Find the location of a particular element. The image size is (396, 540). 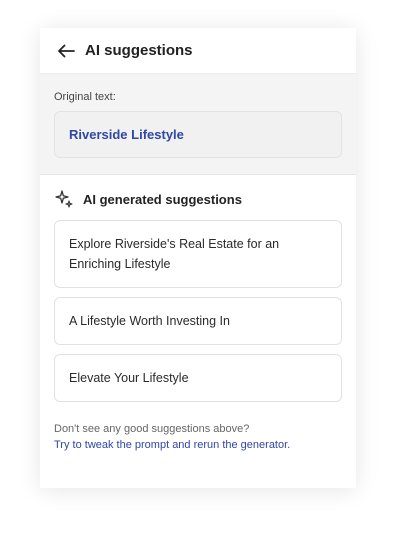

panel-header: AI suggestions is located at coordinates (198, 51).